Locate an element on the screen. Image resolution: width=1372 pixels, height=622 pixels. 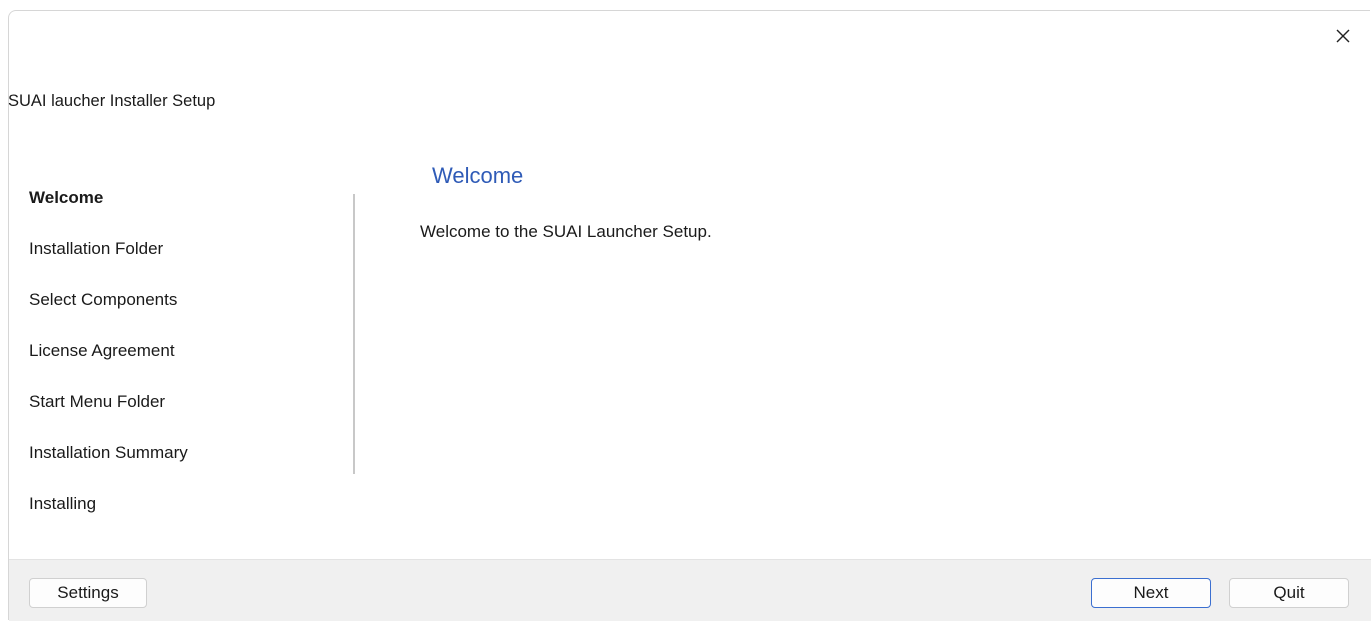
sidebar-item-installation-summary: Installation Summary is located at coordinates (189, 463).